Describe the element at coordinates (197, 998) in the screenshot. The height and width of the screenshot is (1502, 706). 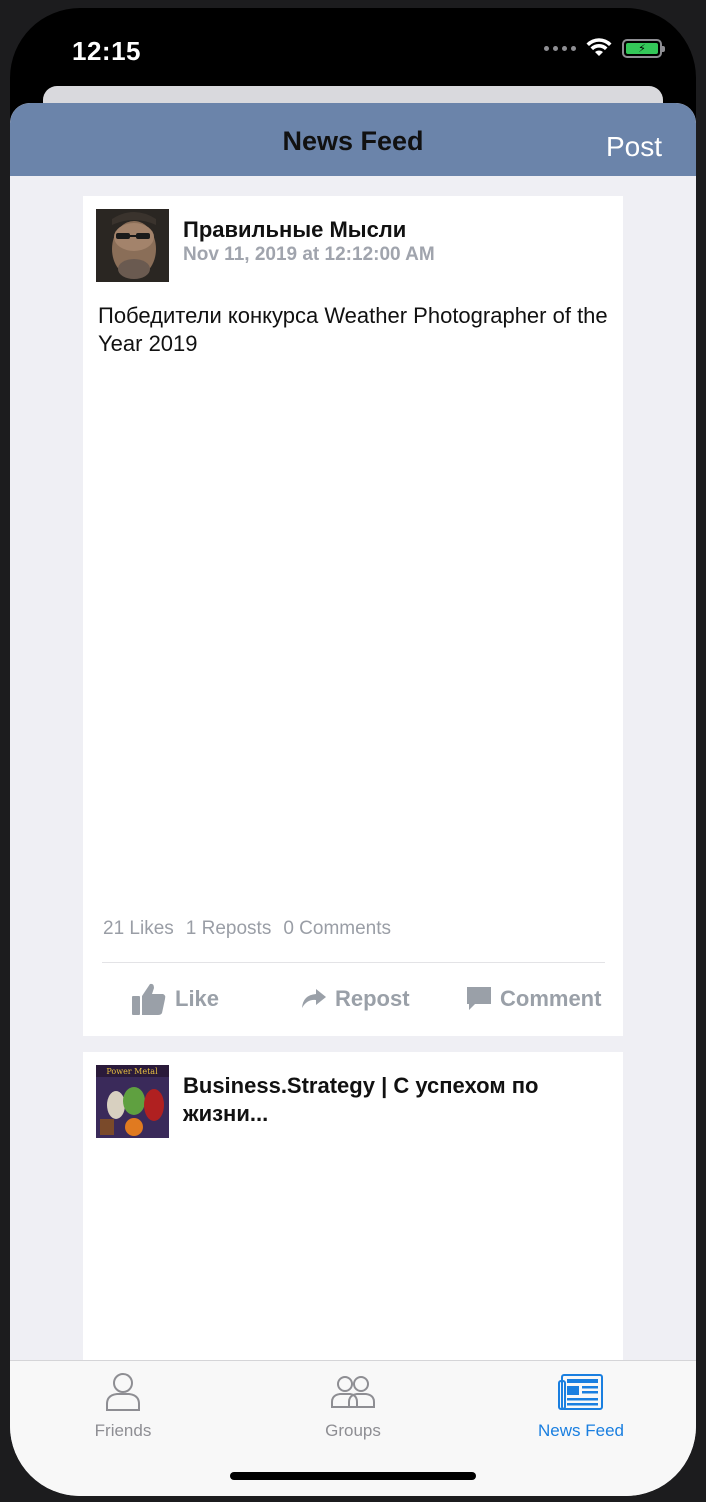
I see `like-label: Like` at that location.